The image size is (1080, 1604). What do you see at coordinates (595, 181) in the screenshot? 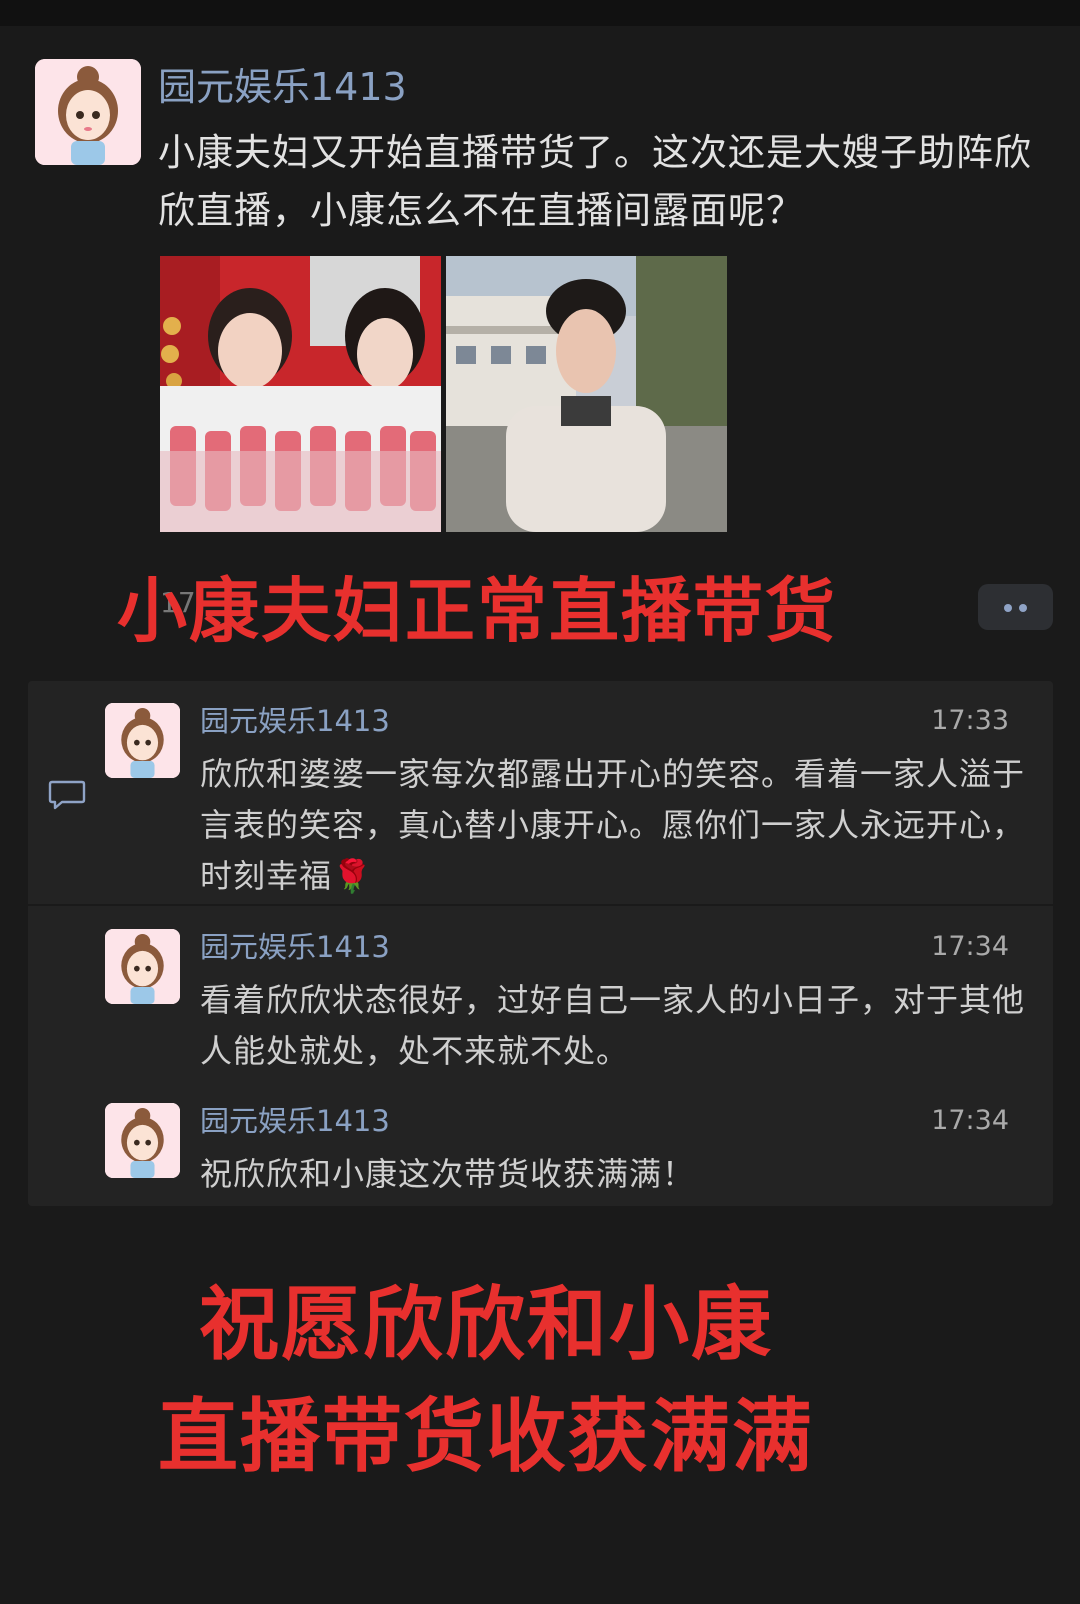
I see `post-text: 小康夫妇又开始直播带货了。这次还是大嫂子助阵欣欣直播，小康怎么不在直播间露面呢？` at bounding box center [595, 181].